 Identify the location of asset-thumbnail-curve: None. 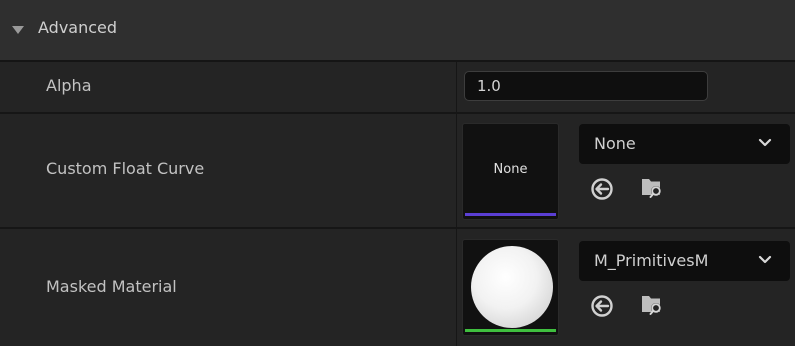
(510, 171).